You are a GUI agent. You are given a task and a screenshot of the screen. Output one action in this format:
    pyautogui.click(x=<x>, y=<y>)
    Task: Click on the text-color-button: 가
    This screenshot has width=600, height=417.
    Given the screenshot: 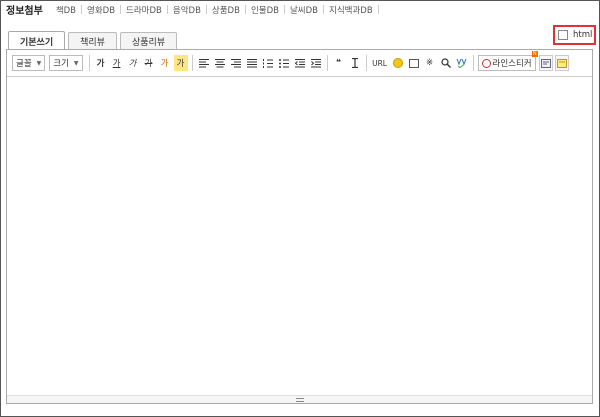 What is the action you would take?
    pyautogui.click(x=165, y=63)
    